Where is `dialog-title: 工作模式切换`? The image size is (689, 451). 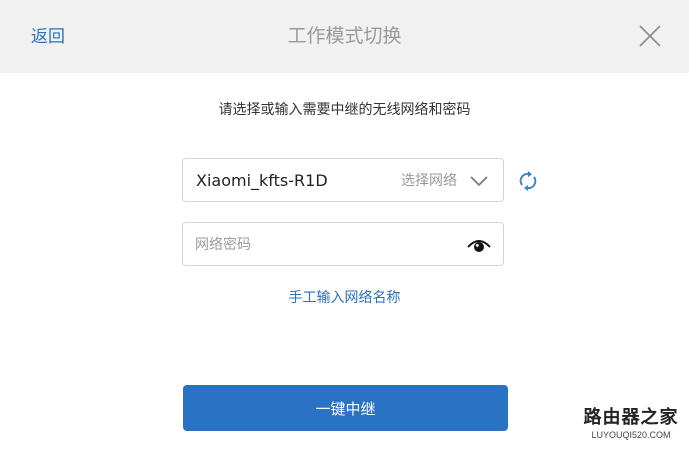 dialog-title: 工作模式切换 is located at coordinates (344, 36).